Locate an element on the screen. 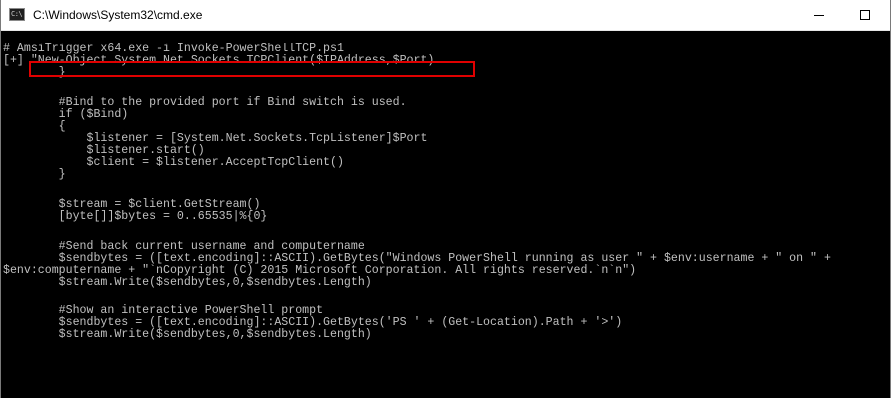 This screenshot has height=398, width=891. console-line: } is located at coordinates (34, 174).